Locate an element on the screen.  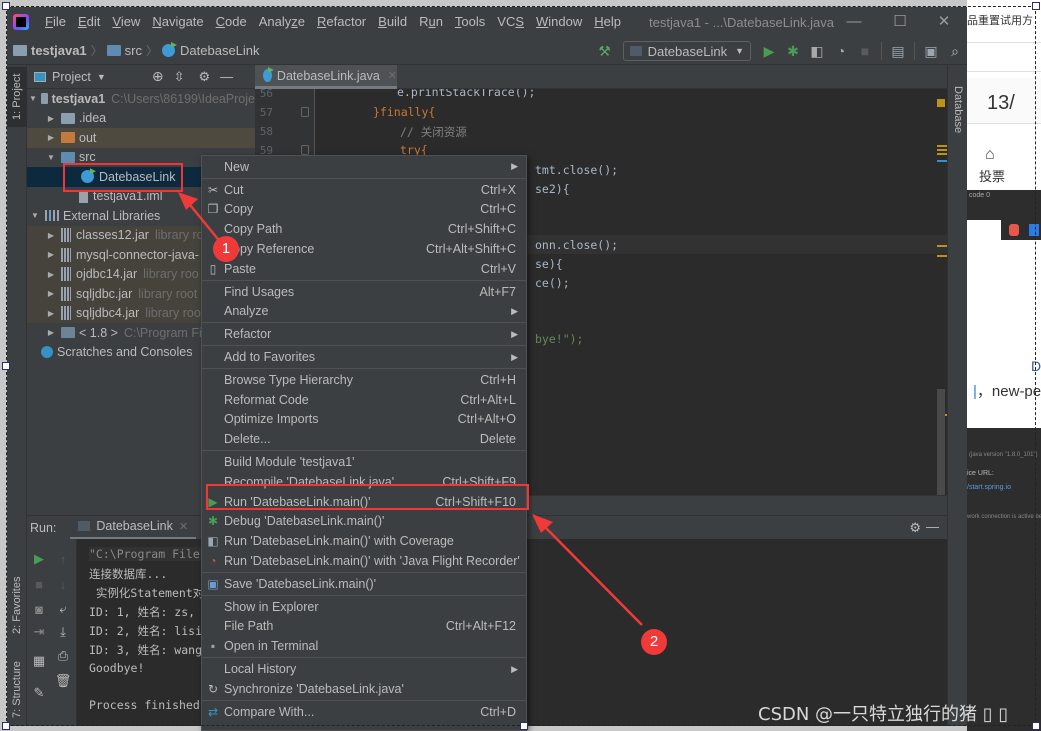
up-arrow-icon: ↑ is located at coordinates (63, 559).